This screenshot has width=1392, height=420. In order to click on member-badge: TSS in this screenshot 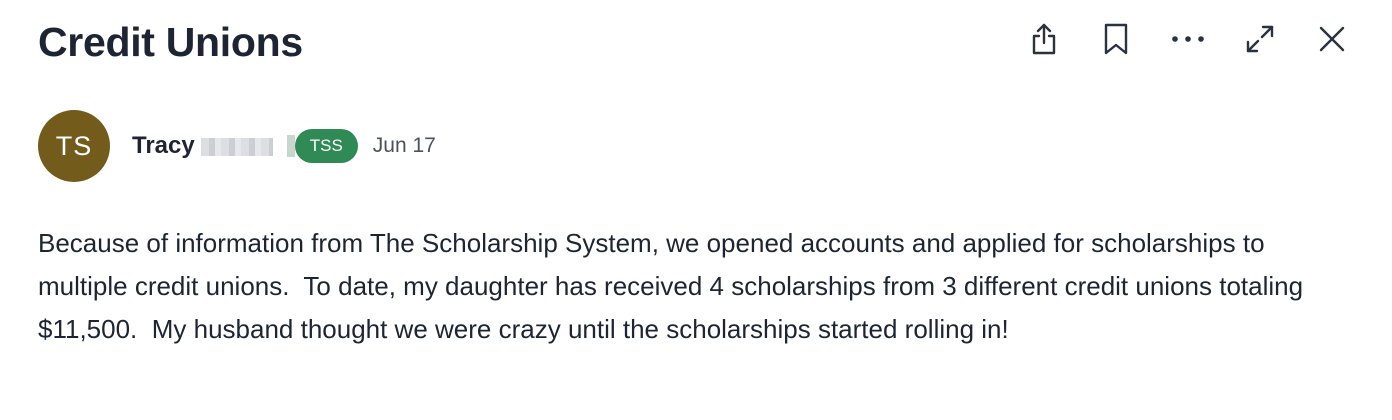, I will do `click(326, 146)`.